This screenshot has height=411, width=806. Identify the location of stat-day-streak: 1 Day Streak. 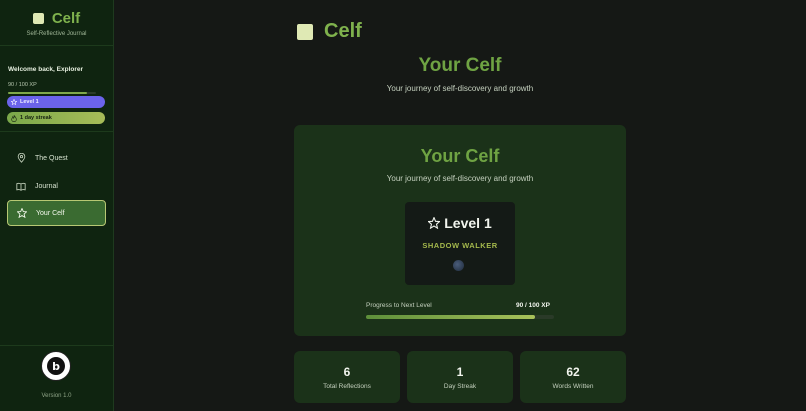
(460, 377).